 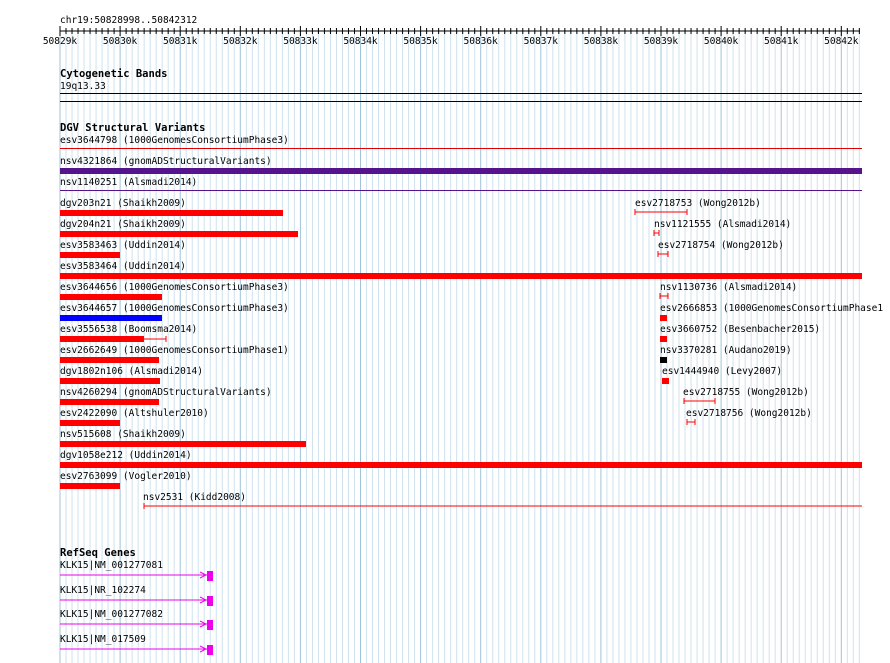 What do you see at coordinates (134, 413) in the screenshot?
I see `dgv-feature-label: esv2422090 (Altshuler2010)` at bounding box center [134, 413].